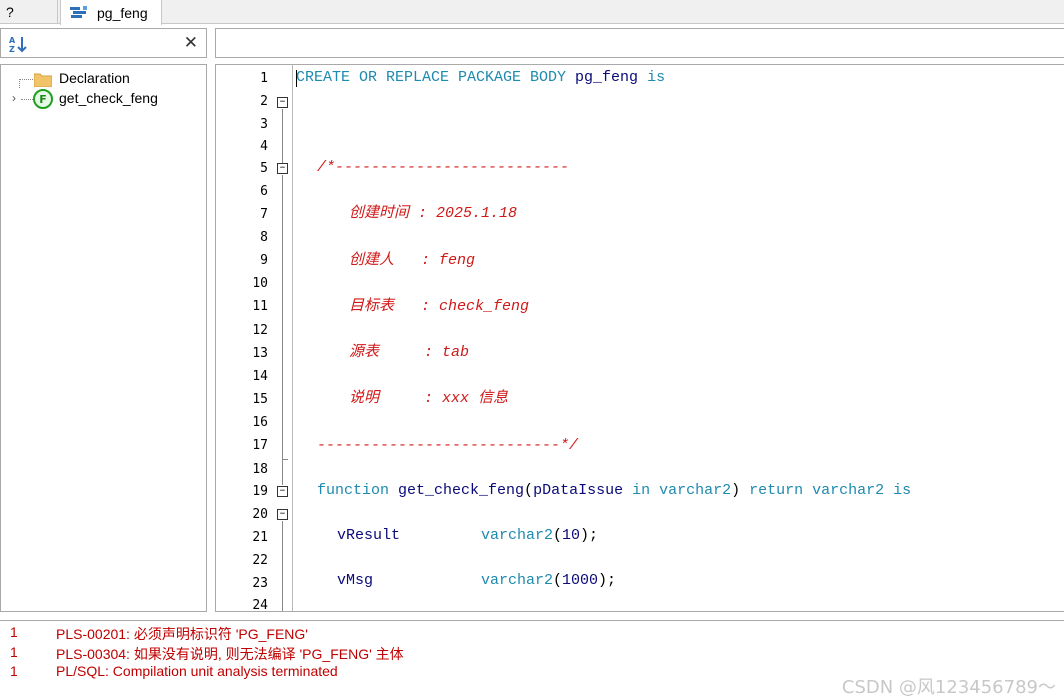 This screenshot has height=700, width=1064. Describe the element at coordinates (571, 535) in the screenshot. I see `number-token: 10` at that location.